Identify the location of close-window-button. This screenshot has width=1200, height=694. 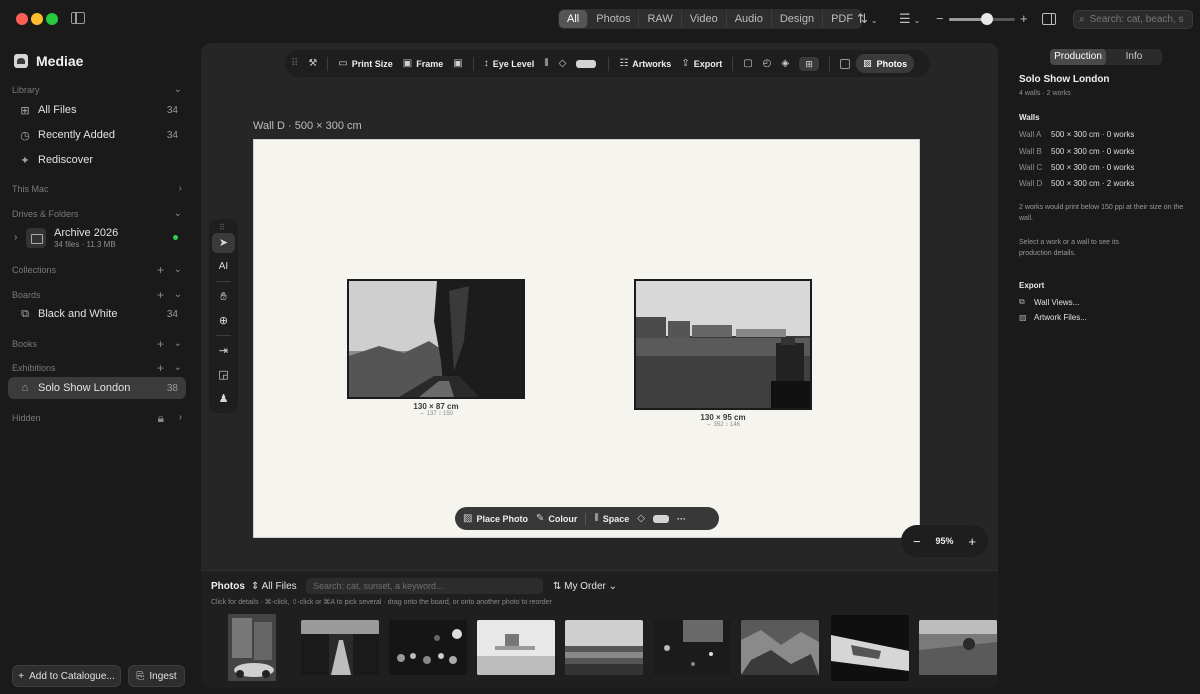
(22, 19).